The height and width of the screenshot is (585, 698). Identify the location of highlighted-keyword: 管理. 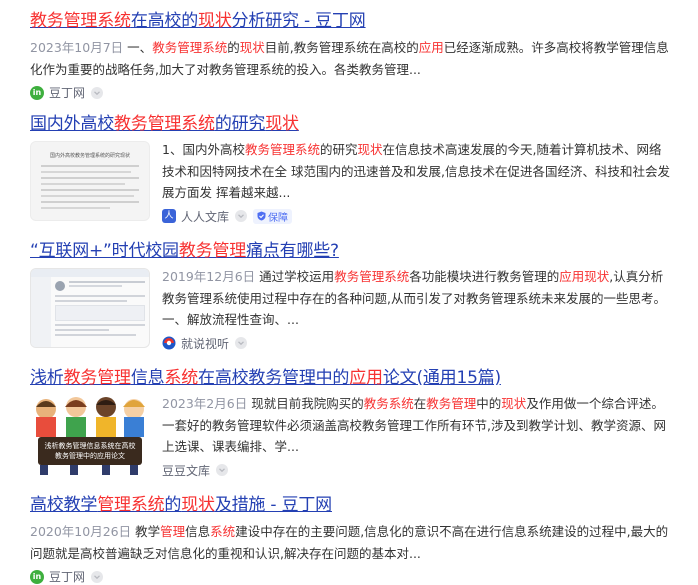
(173, 531).